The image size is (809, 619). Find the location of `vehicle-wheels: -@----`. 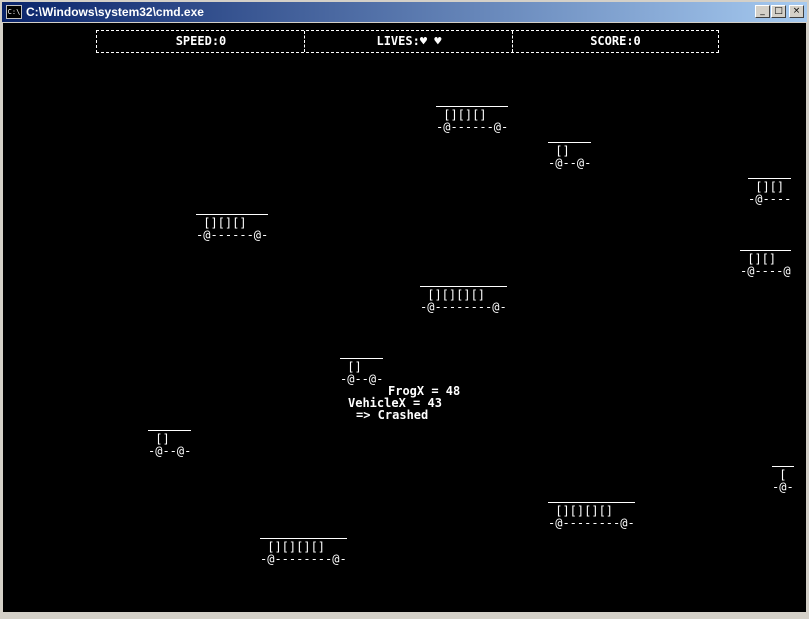

vehicle-wheels: -@---- is located at coordinates (770, 199).